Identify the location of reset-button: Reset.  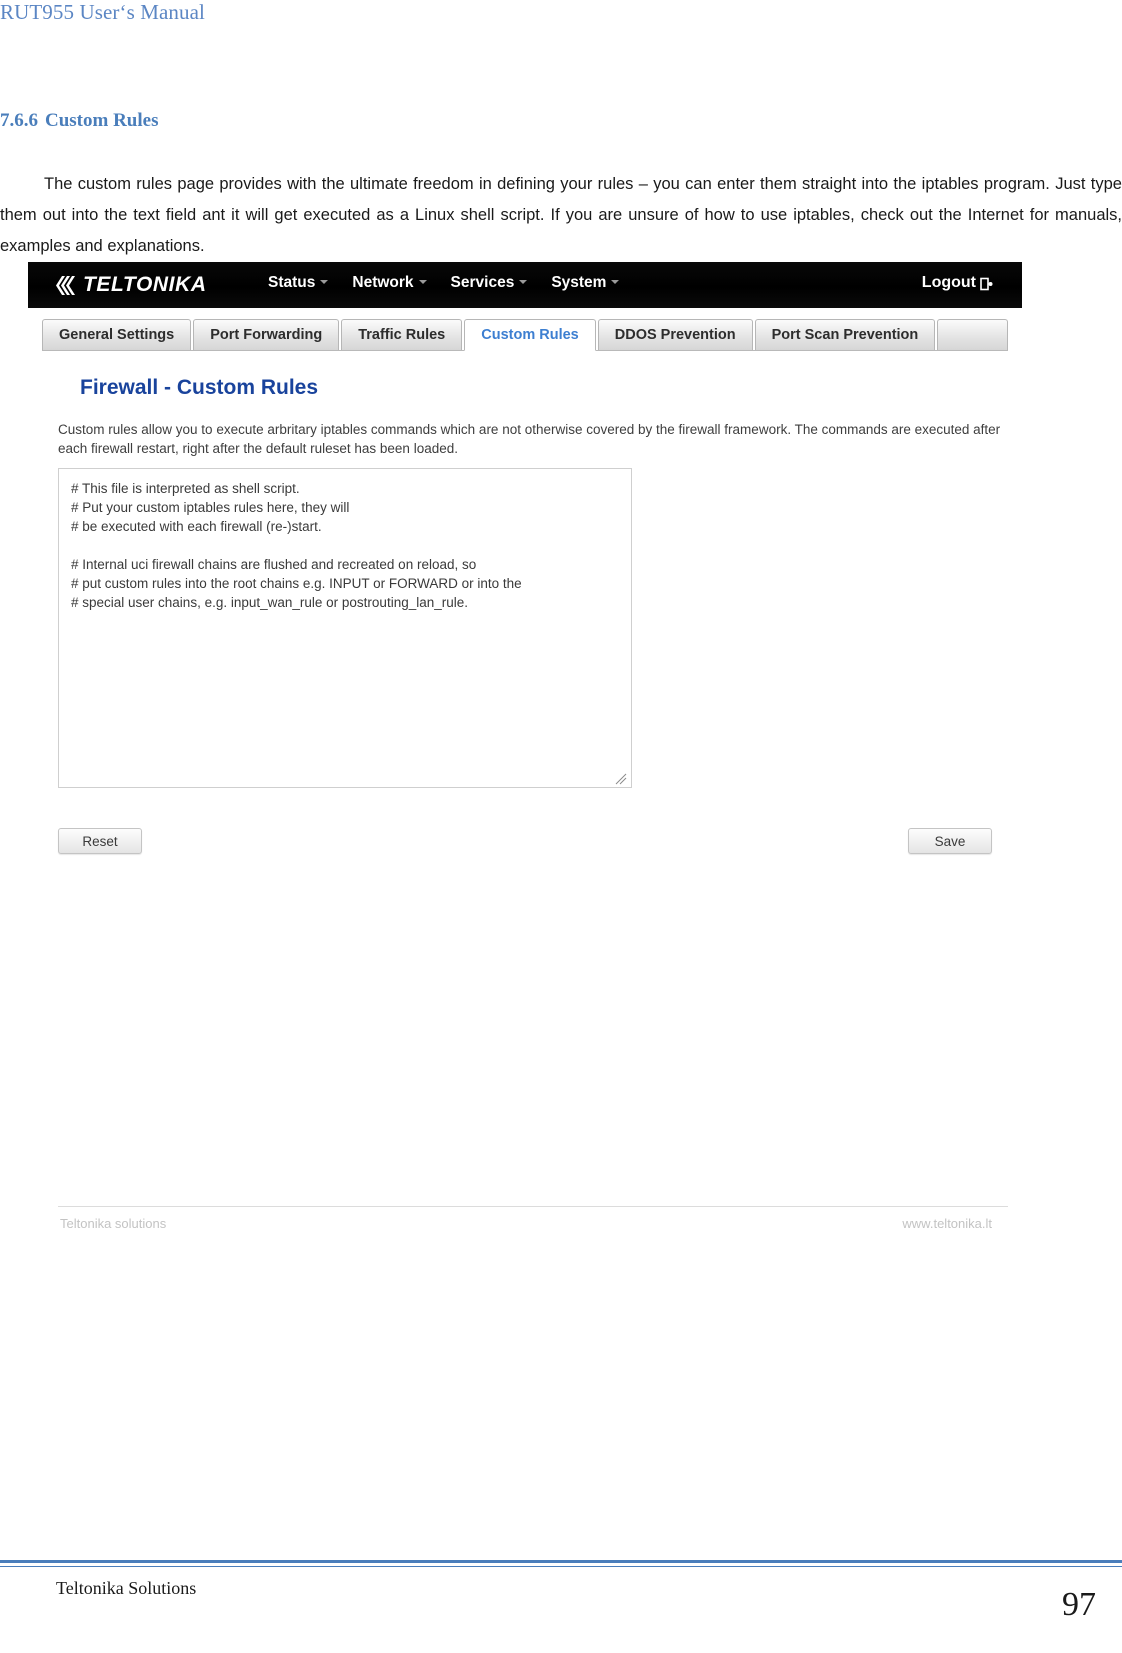
(100, 841).